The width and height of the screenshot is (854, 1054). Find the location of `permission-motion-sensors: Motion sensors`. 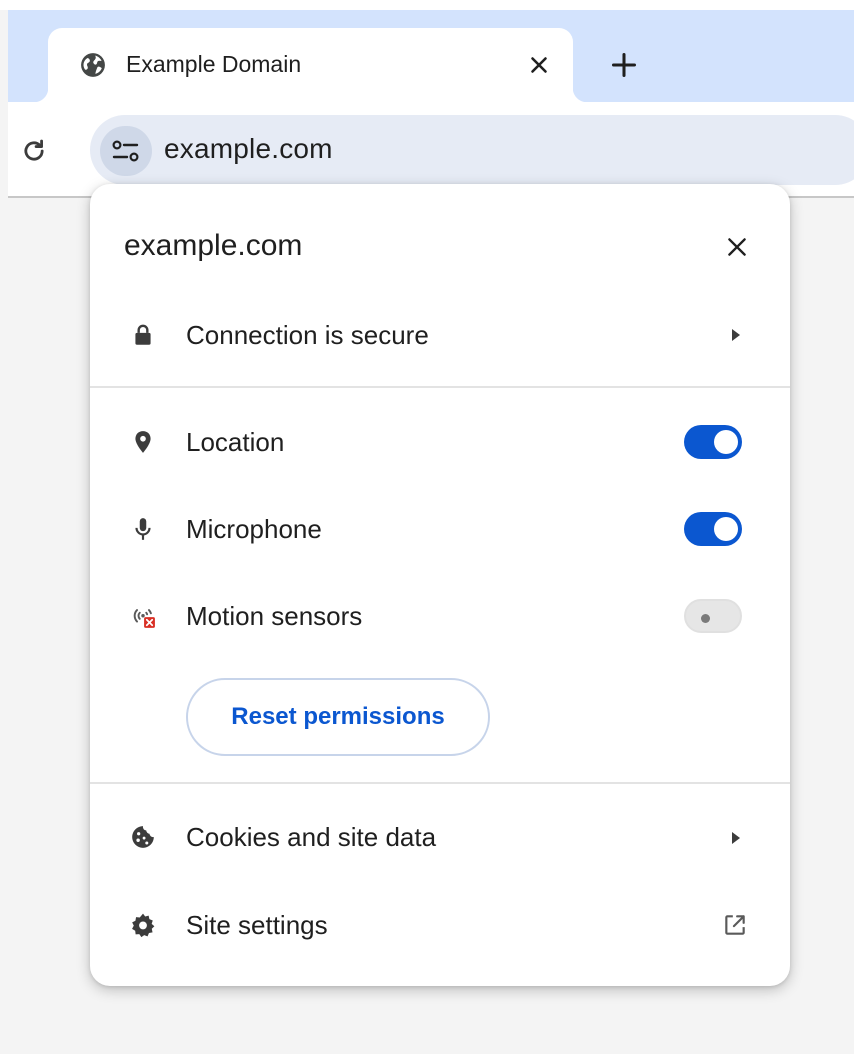

permission-motion-sensors: Motion sensors is located at coordinates (440, 617).